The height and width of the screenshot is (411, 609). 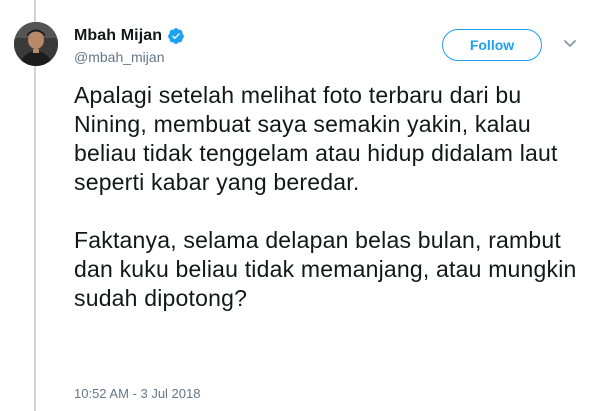 I want to click on author-display-name: Mbah Mijan, so click(x=118, y=36).